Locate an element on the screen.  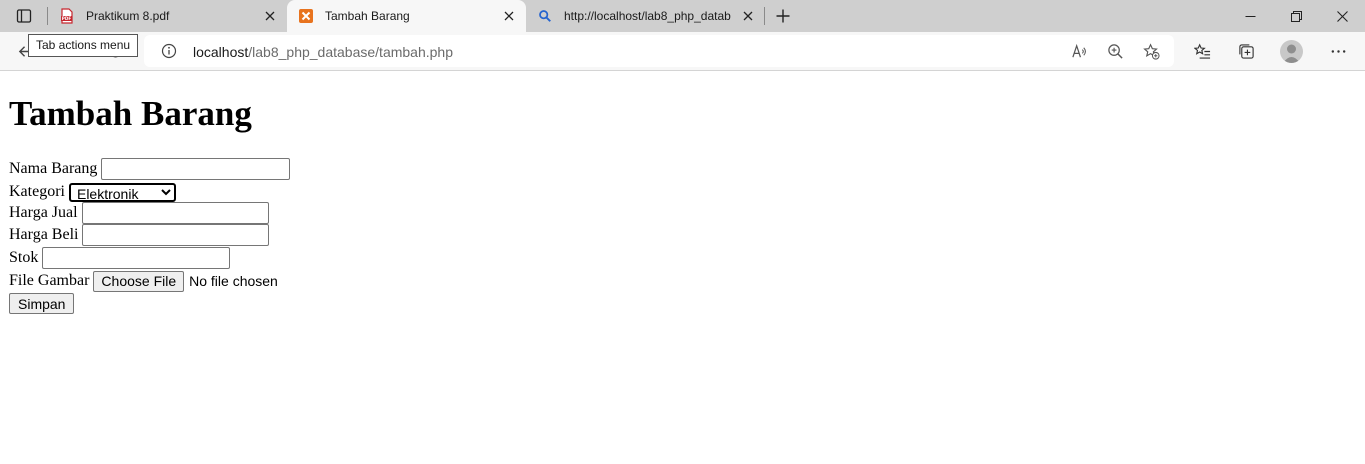
minimize-button is located at coordinates (1250, 16).